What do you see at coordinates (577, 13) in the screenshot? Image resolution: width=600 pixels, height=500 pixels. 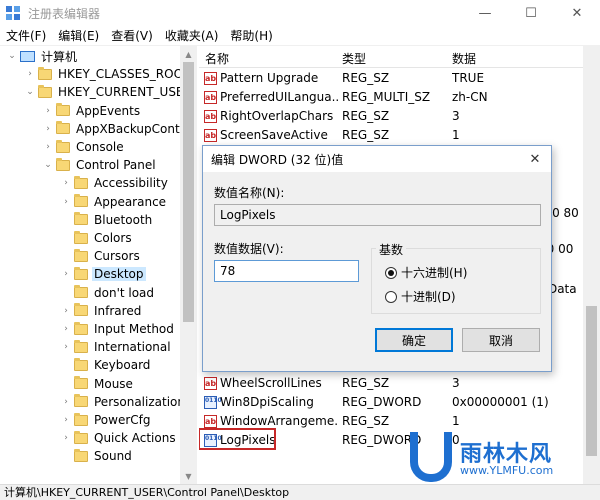 I see `close-window-button: ✕` at bounding box center [577, 13].